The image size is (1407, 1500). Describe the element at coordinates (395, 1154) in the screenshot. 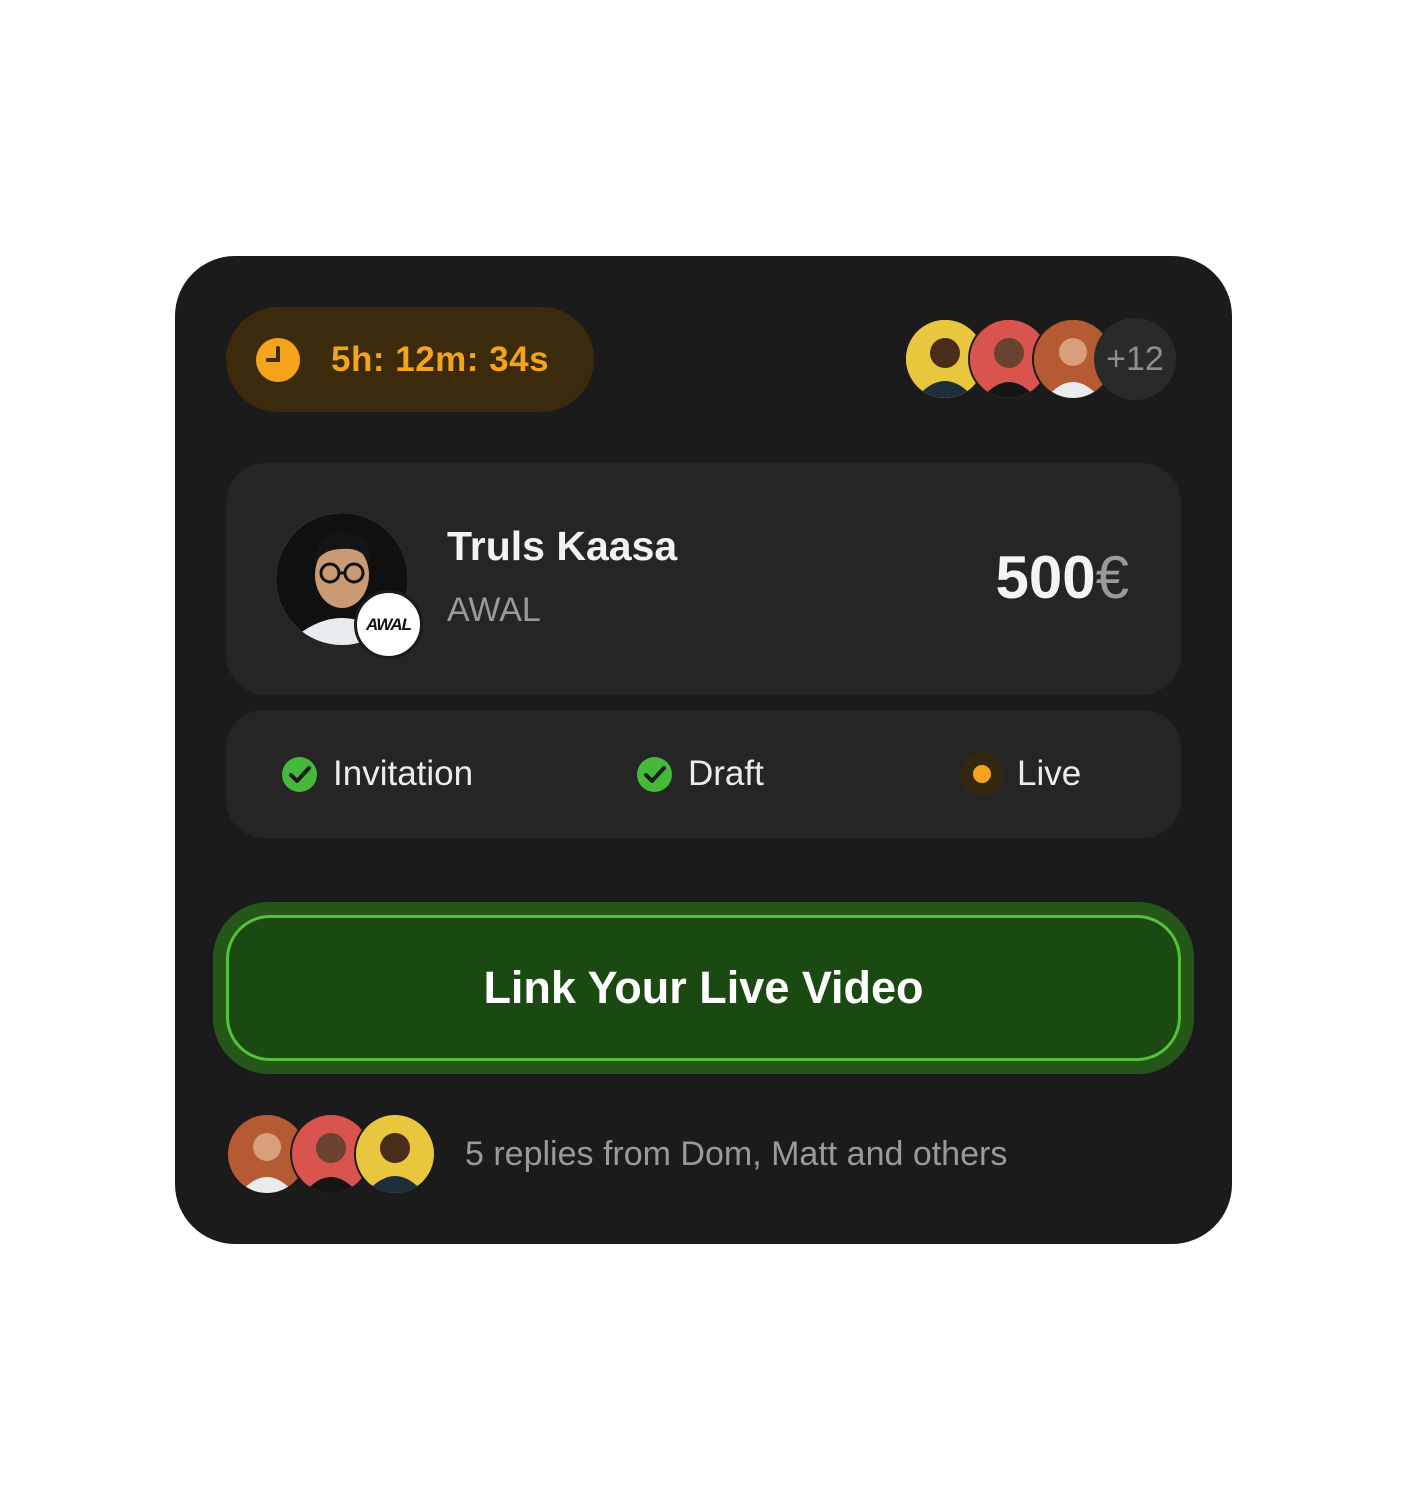

I see `avatar` at that location.